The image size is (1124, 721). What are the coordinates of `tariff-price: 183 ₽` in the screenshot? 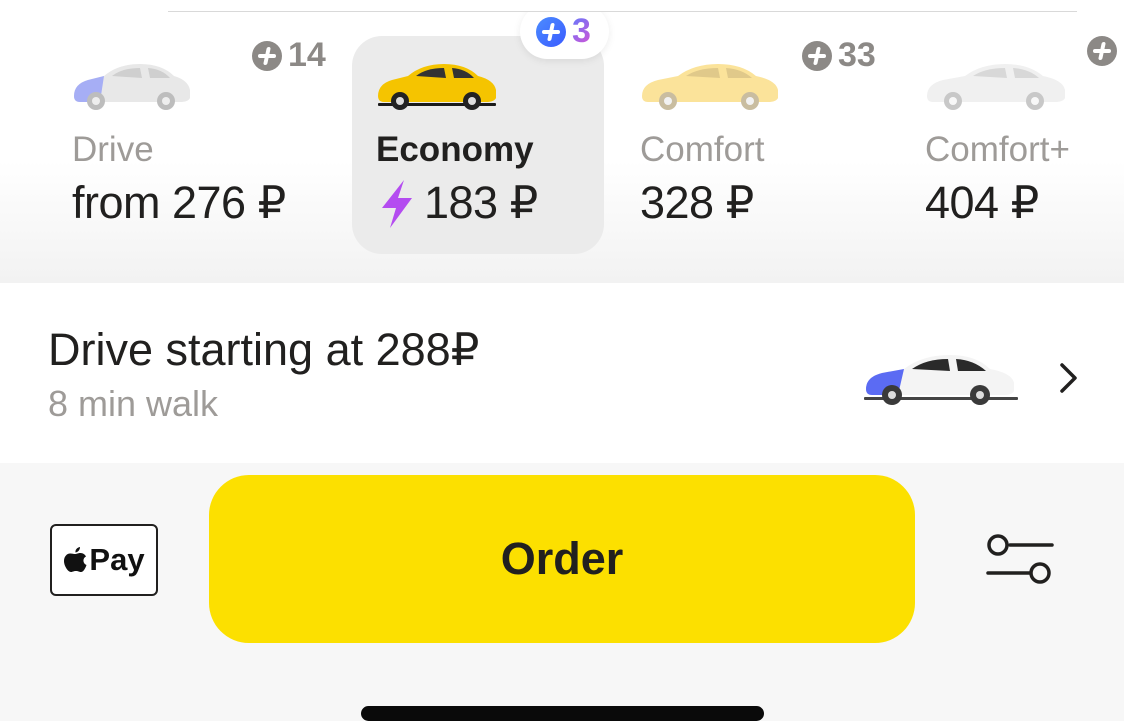 It's located at (481, 202).